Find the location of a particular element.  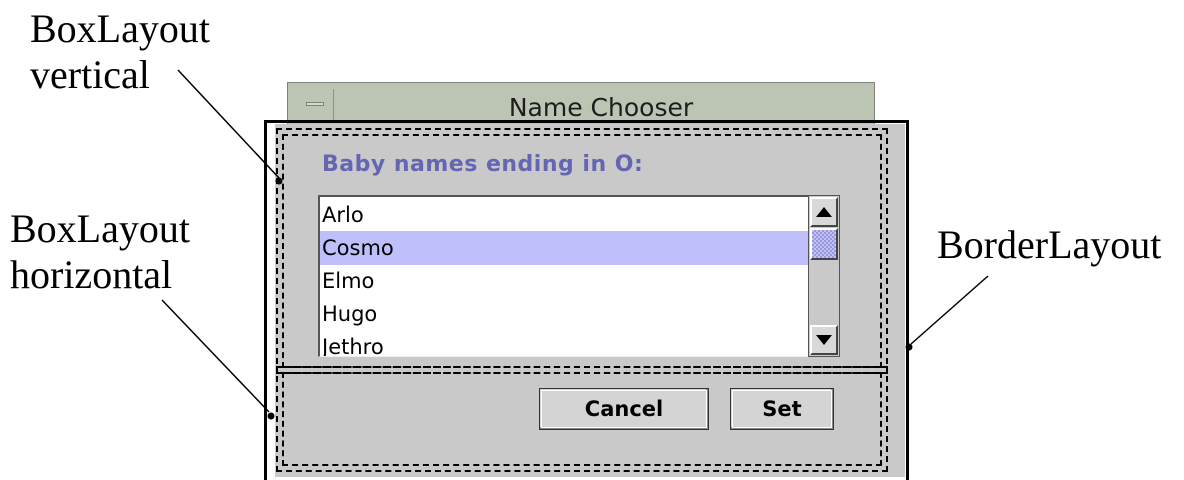

annotation-boxlayout-vertical: BoxLayout vertical is located at coordinates (120, 52).